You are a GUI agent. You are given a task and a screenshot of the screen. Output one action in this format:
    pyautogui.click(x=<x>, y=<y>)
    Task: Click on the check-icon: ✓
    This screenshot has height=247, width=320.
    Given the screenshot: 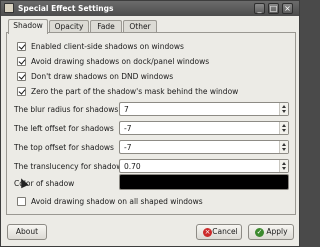 What is the action you would take?
    pyautogui.click(x=259, y=232)
    